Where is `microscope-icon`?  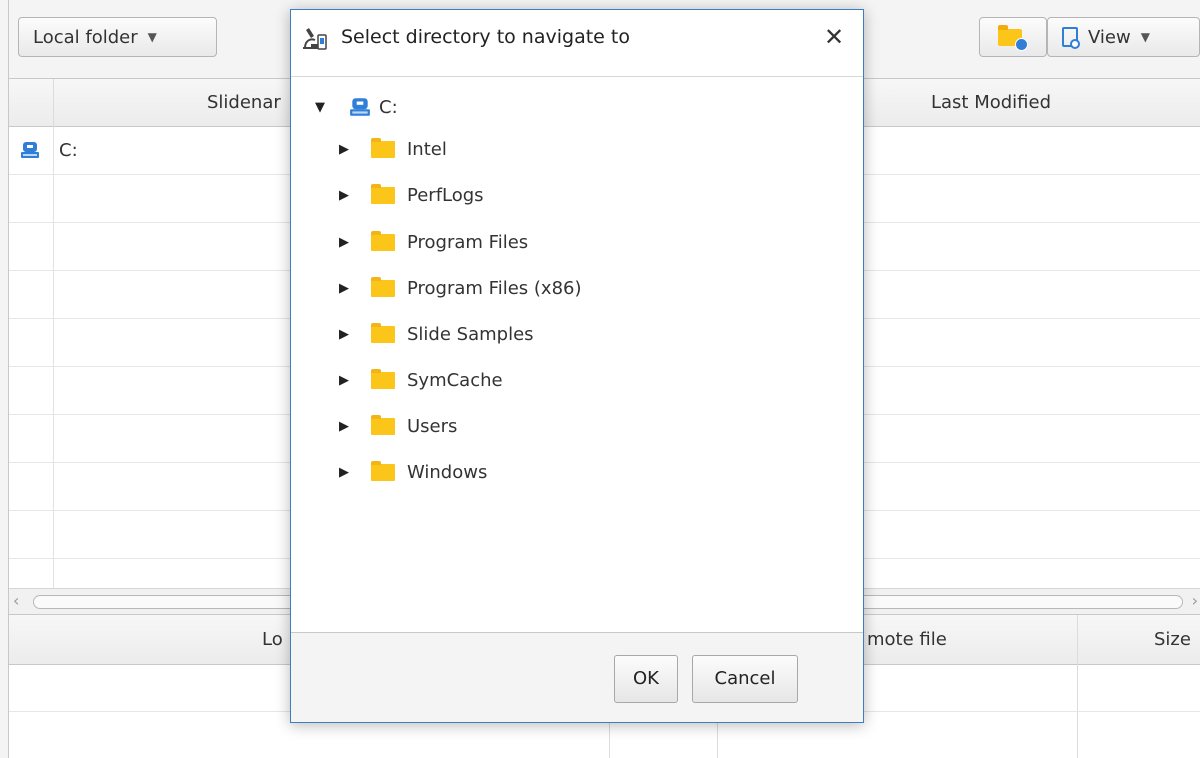
microscope-icon is located at coordinates (315, 39).